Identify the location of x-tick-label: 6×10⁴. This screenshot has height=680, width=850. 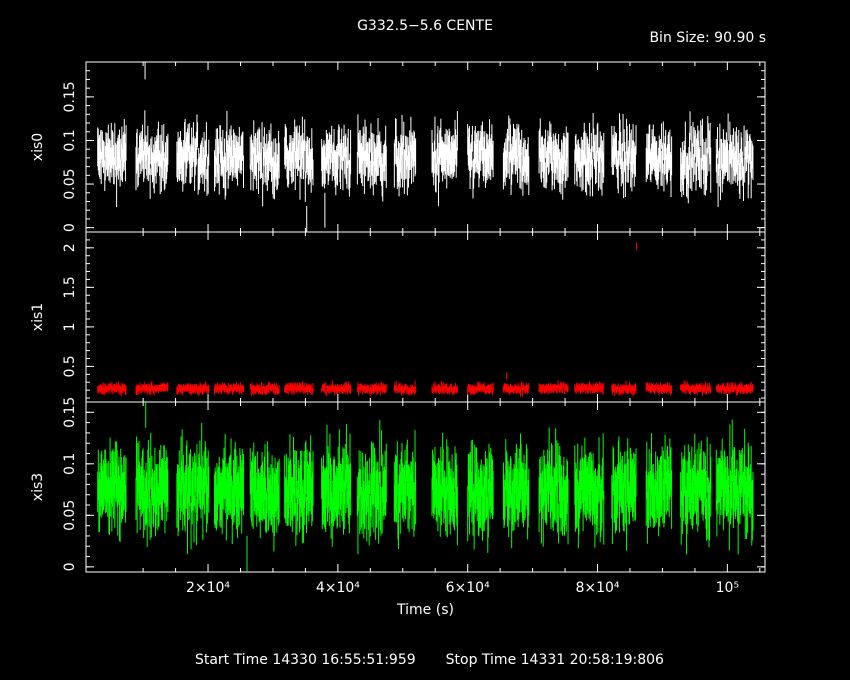
(468, 588).